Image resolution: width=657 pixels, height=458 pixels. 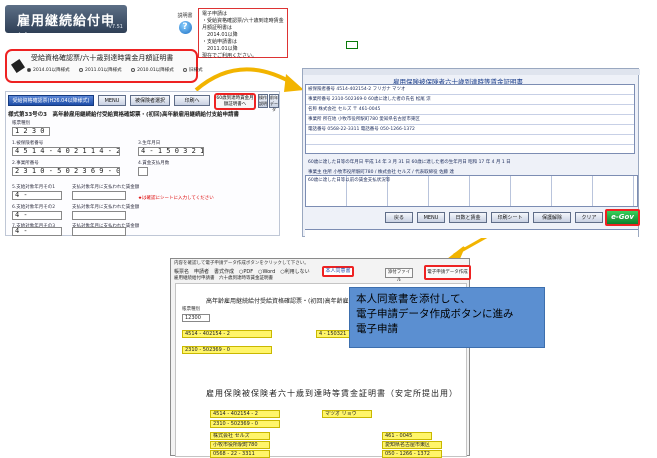 What do you see at coordinates (155, 70) in the screenshot?
I see `radio-label: 2010.01以降様式` at bounding box center [155, 70].